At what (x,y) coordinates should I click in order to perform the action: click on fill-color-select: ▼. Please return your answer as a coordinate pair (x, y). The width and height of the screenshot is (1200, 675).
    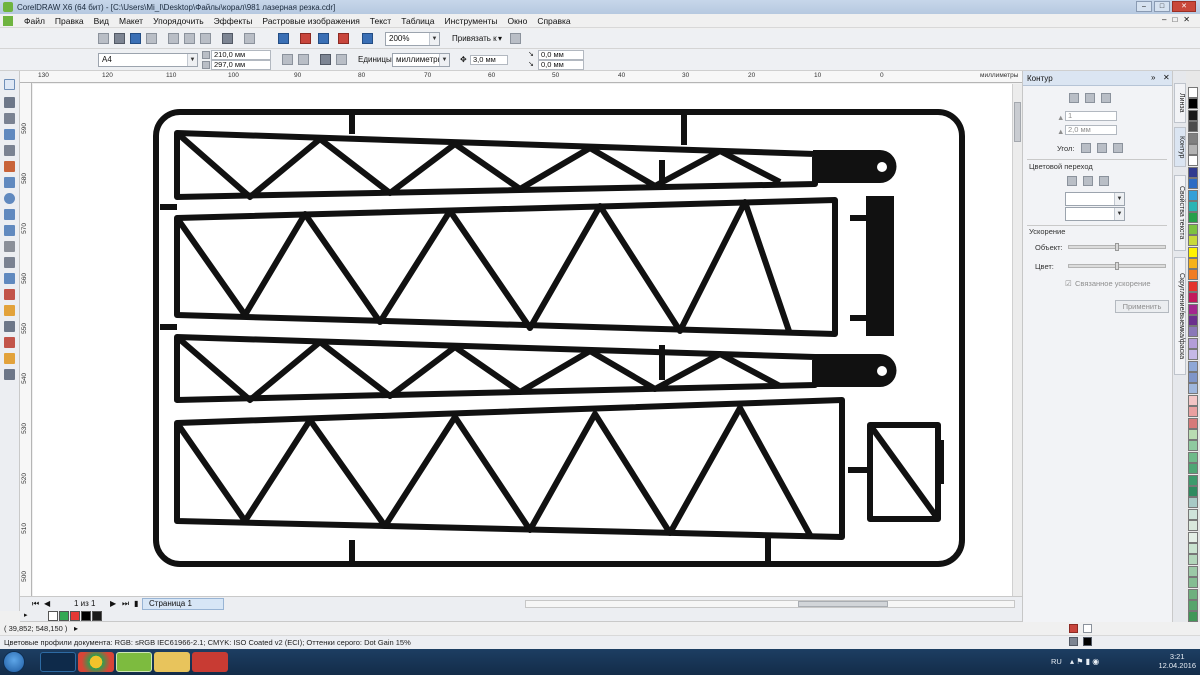
    Looking at the image, I should click on (1095, 214).